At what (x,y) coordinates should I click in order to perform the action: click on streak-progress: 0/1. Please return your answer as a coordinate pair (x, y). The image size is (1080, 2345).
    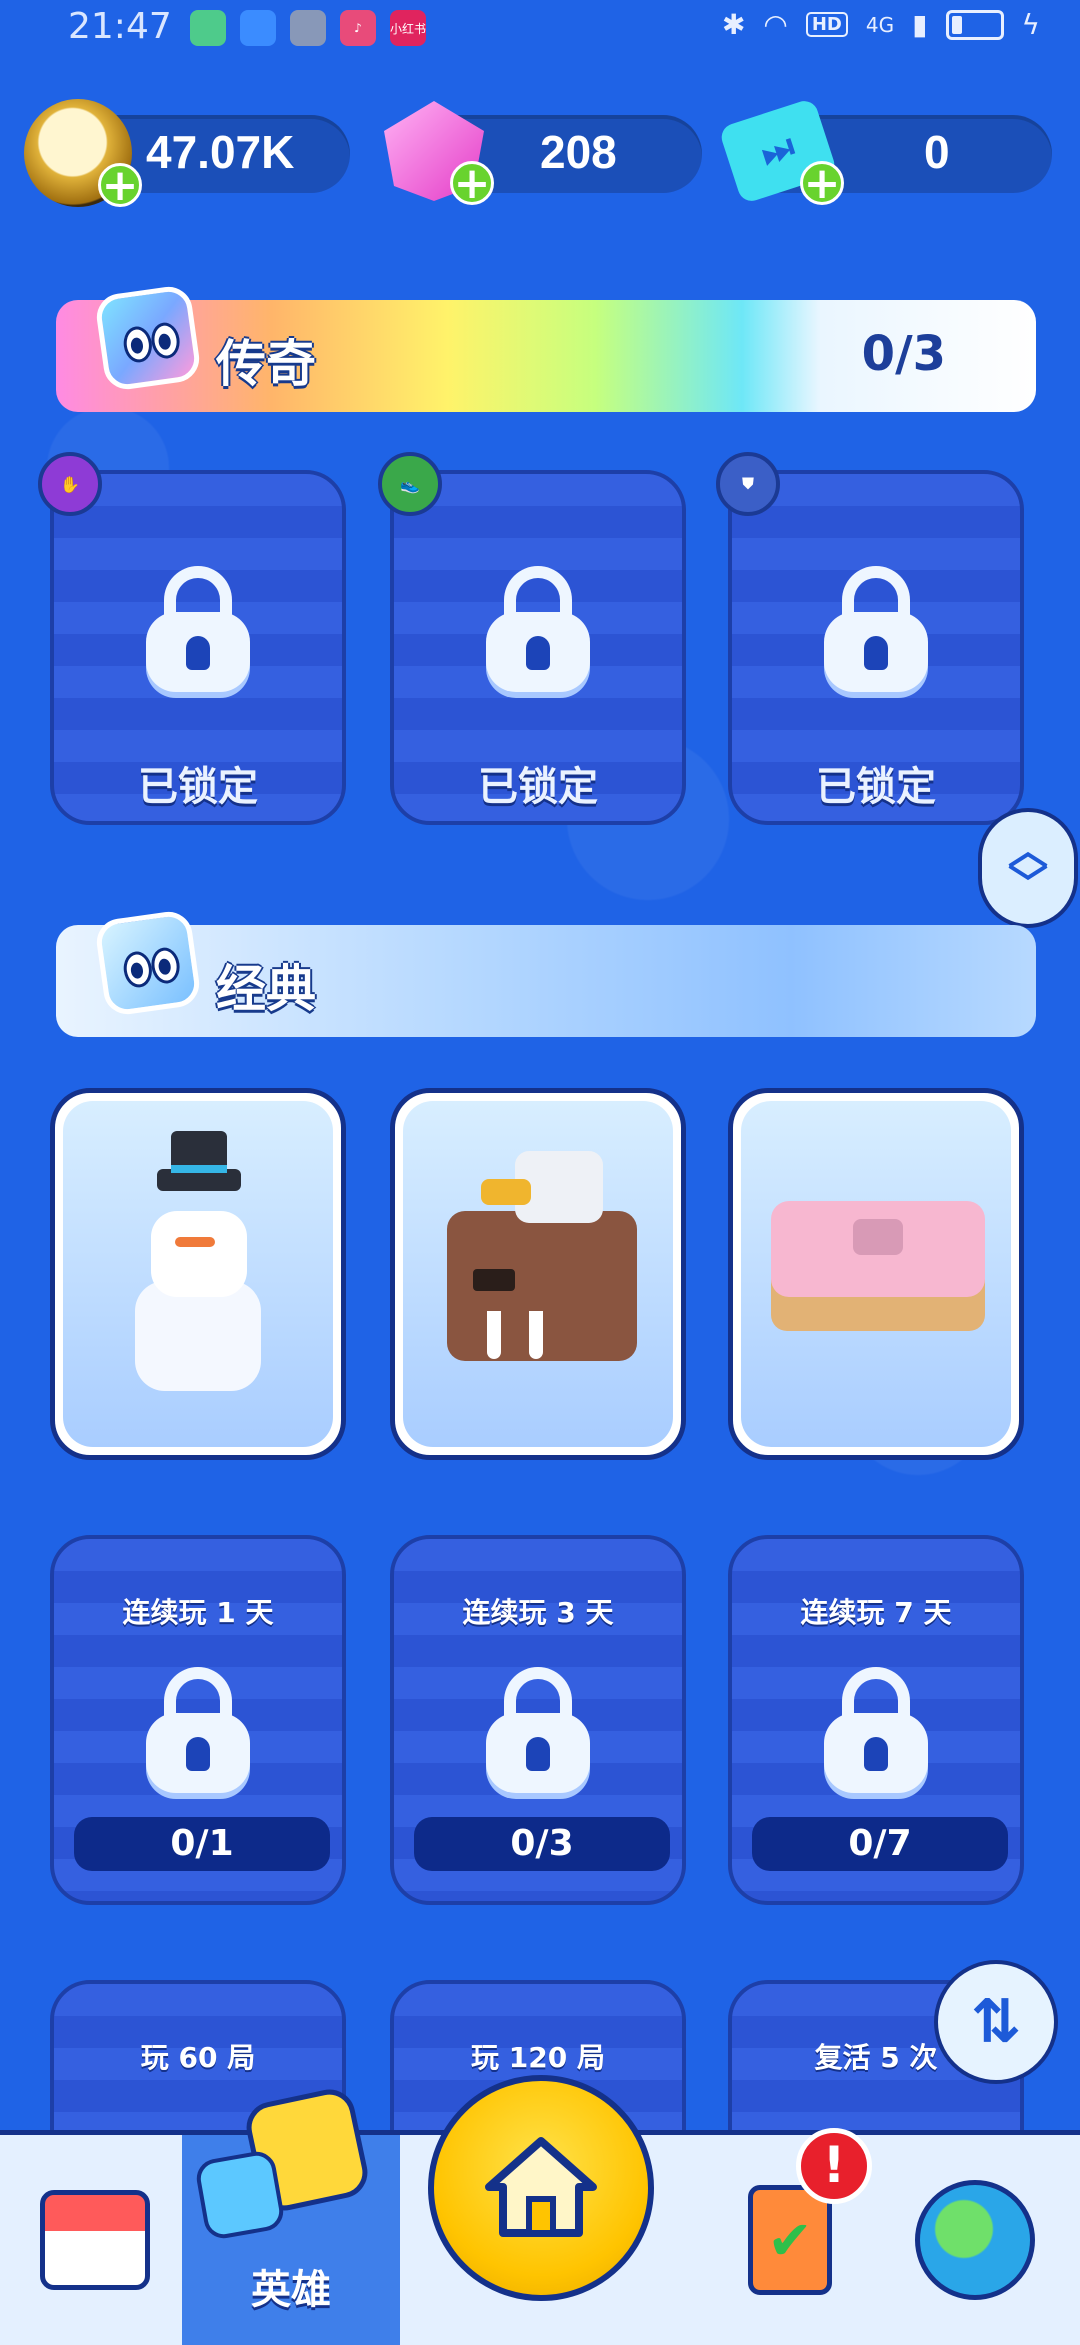
    Looking at the image, I should click on (202, 1844).